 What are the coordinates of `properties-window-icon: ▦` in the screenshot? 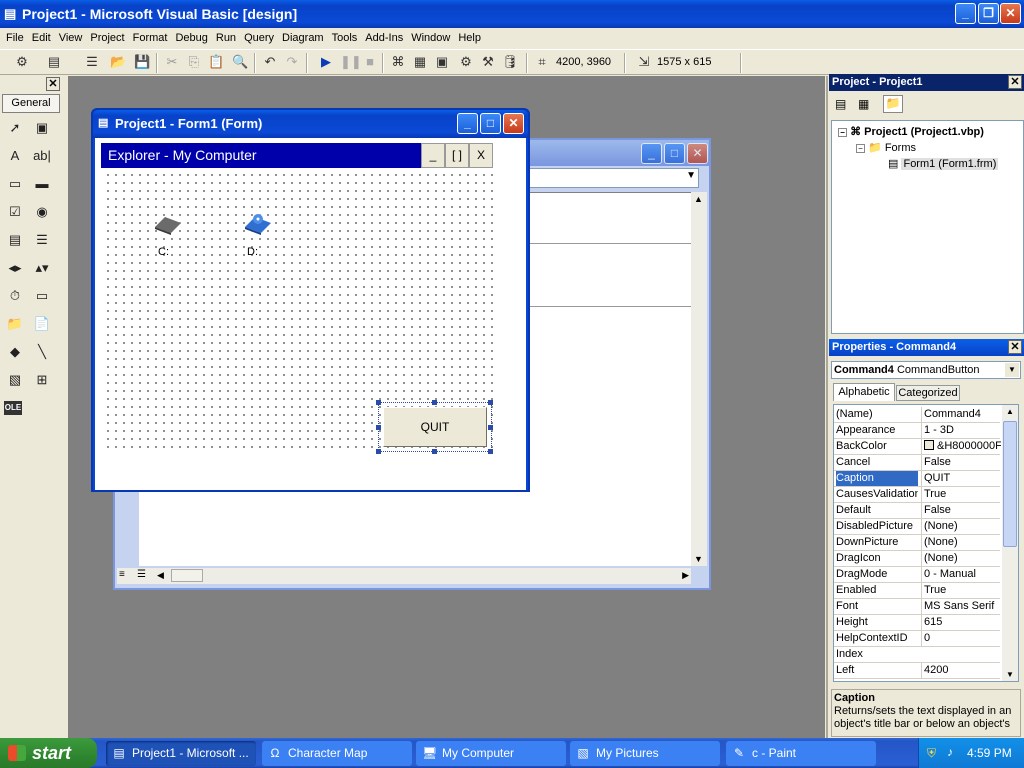 It's located at (420, 62).